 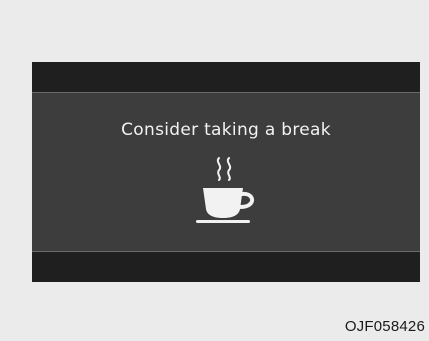 I want to click on break-reminder-message: Consider taking a break, so click(x=226, y=130).